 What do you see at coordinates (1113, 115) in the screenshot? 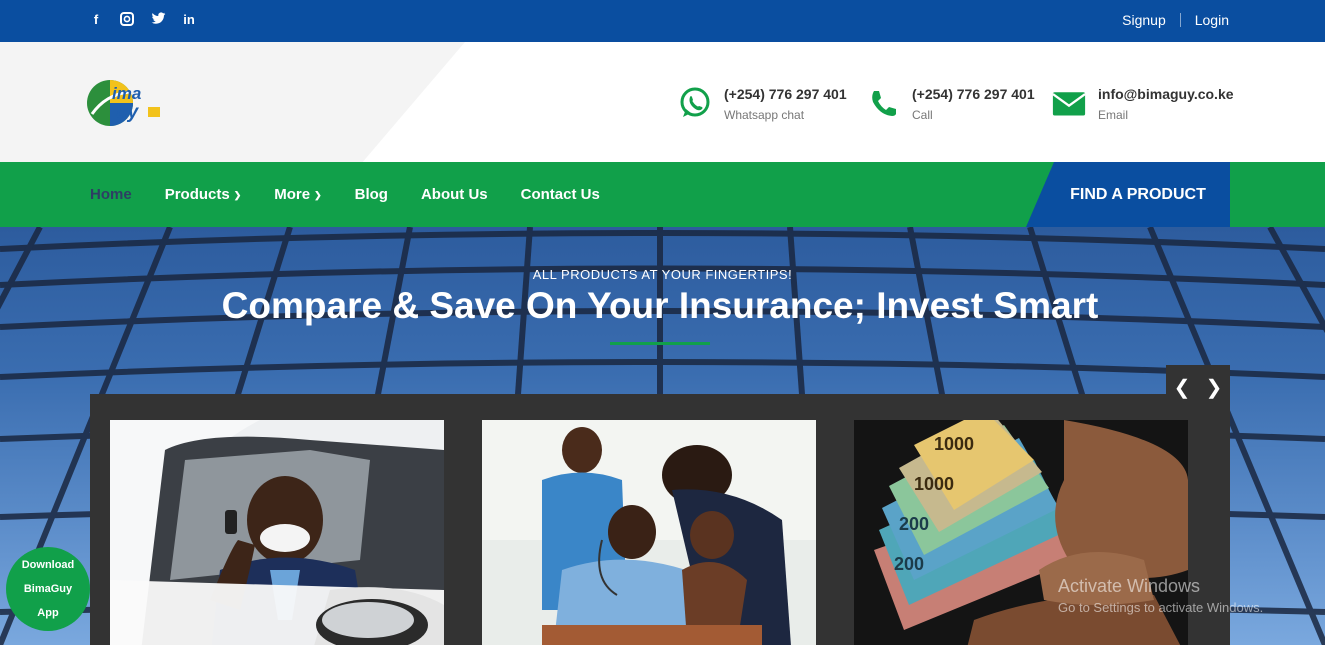
I see `email-label: Email` at bounding box center [1113, 115].